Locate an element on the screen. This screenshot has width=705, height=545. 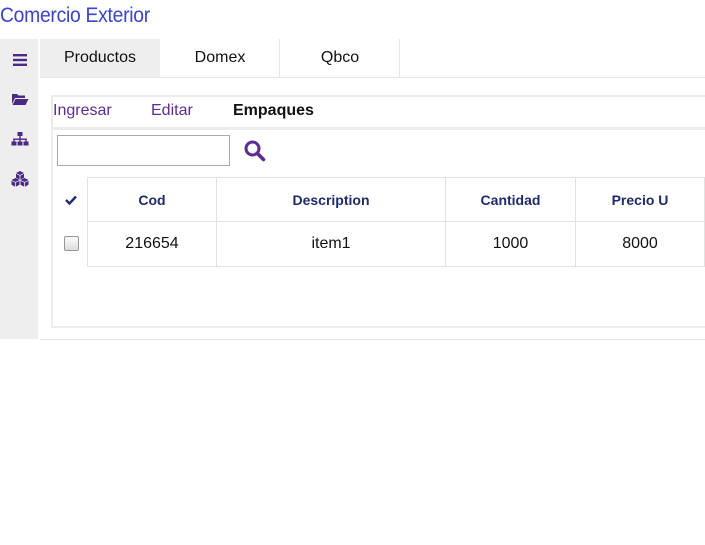
search-input is located at coordinates (143, 150).